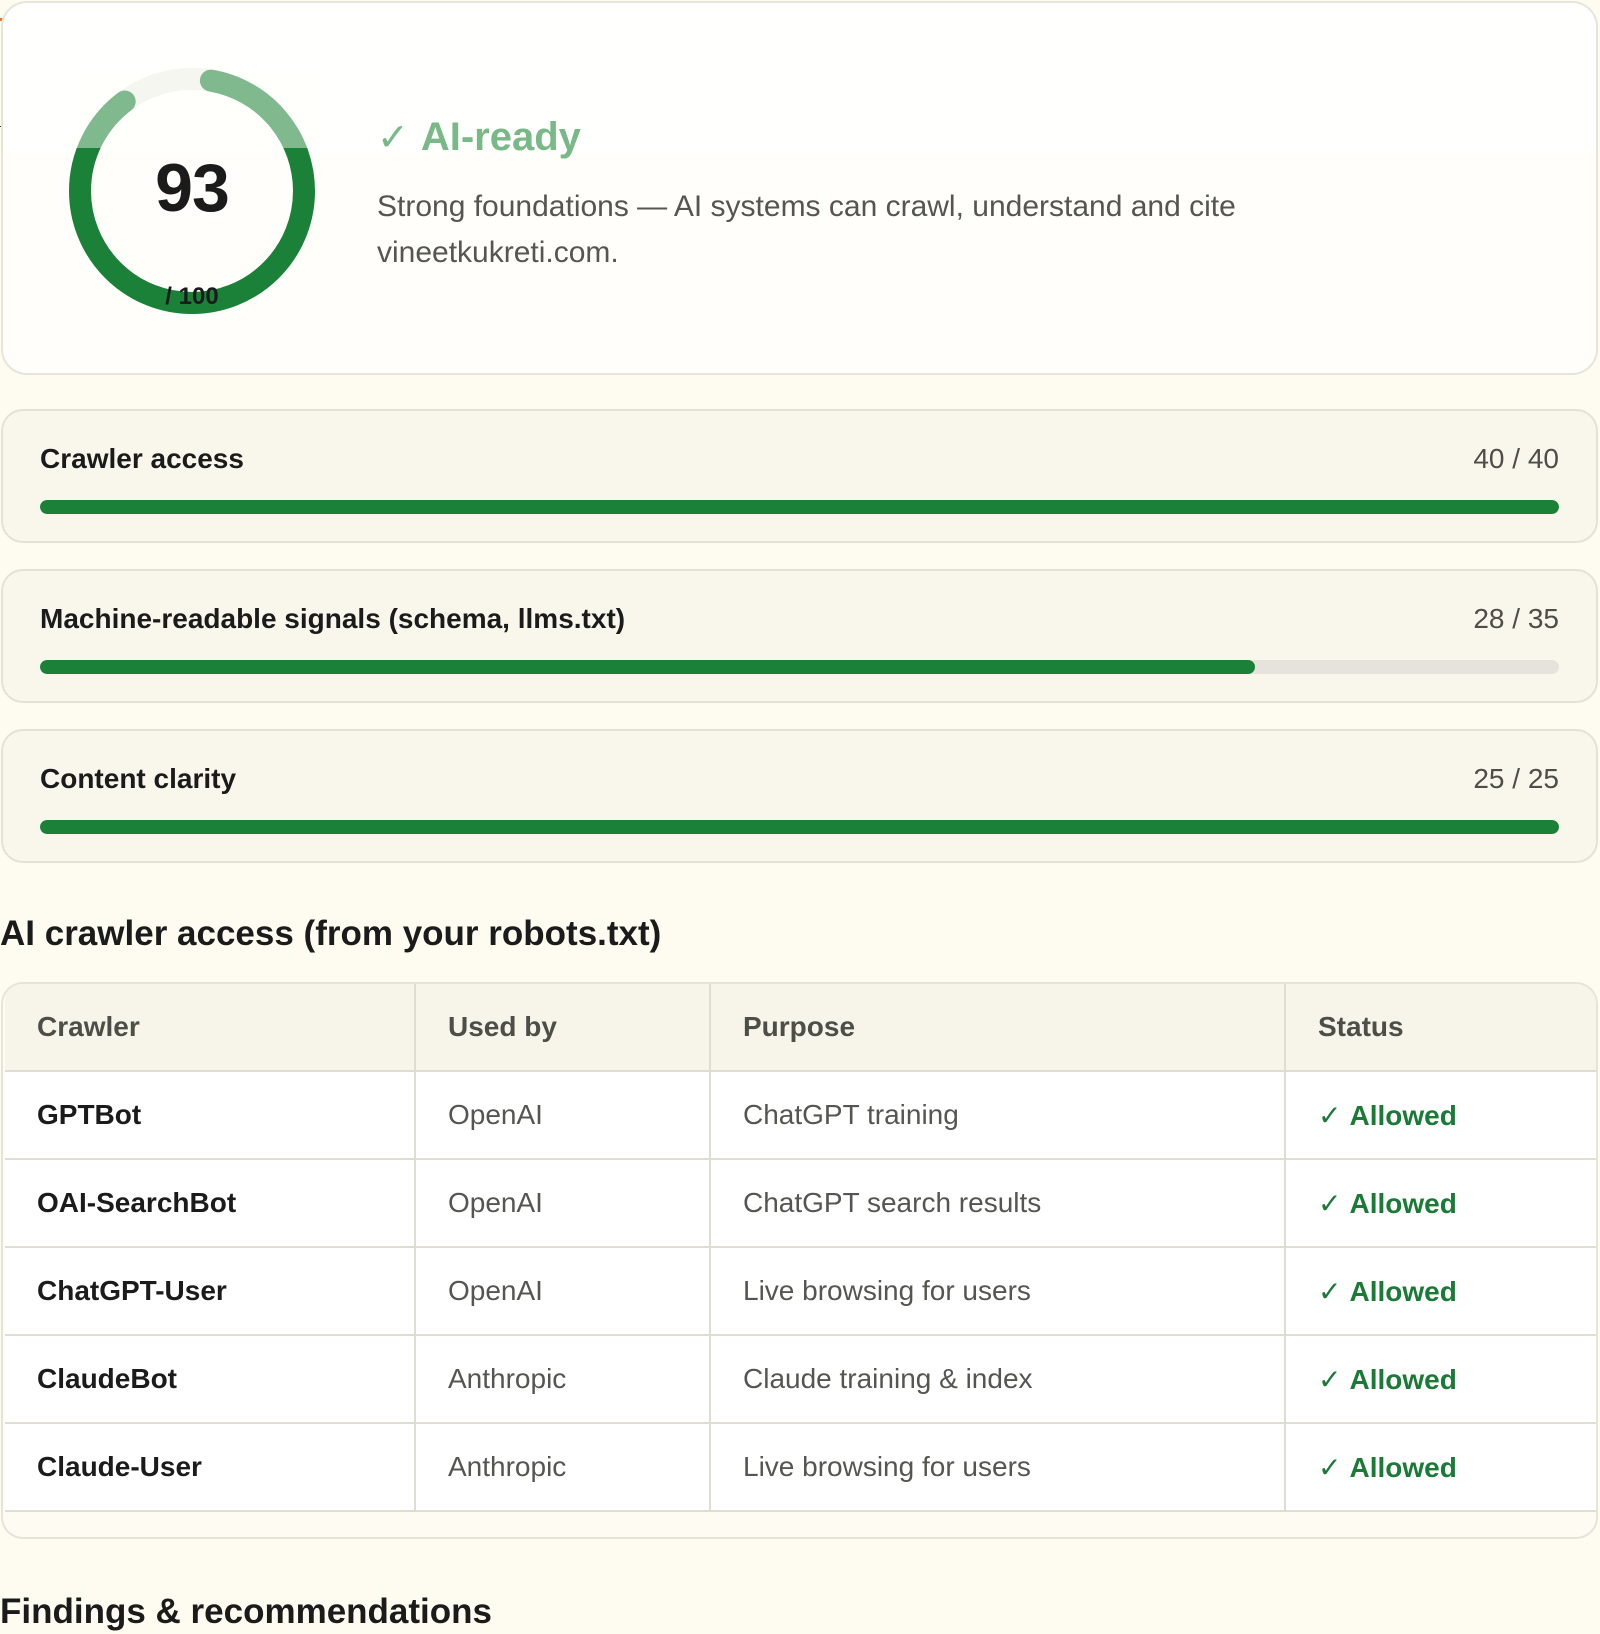 This screenshot has height=1634, width=1600. What do you see at coordinates (997, 1028) in the screenshot?
I see `column-header-purpose: Purpose` at bounding box center [997, 1028].